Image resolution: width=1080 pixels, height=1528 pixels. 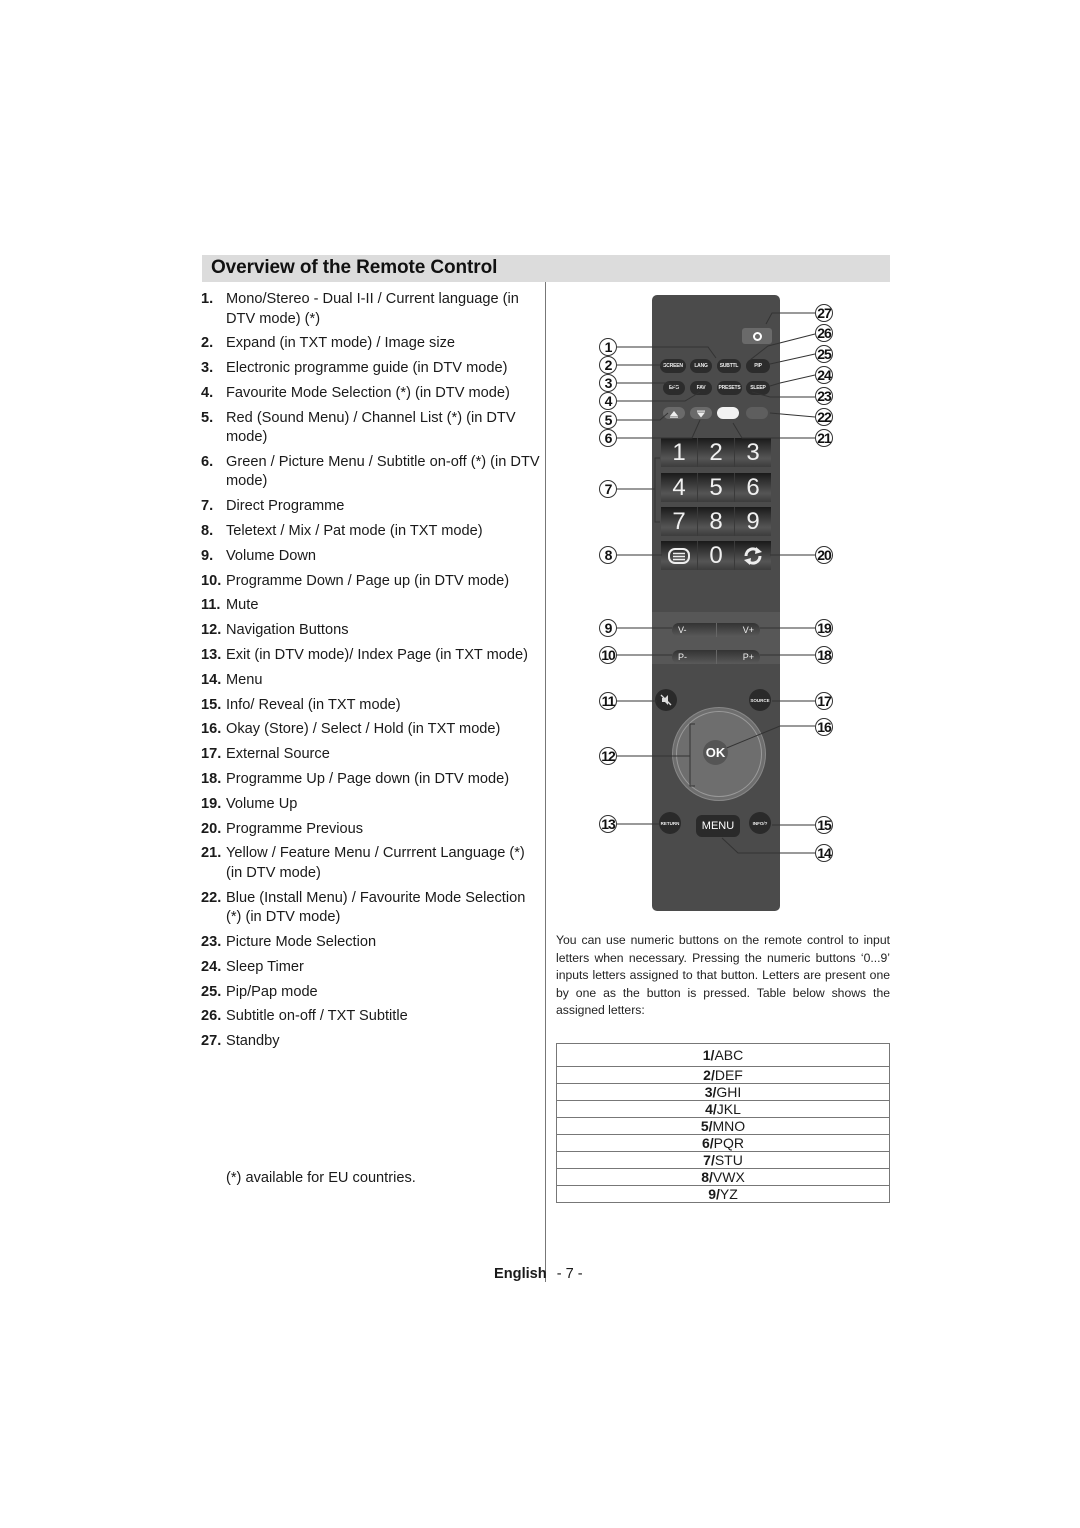 I want to click on red-button, so click(x=674, y=413).